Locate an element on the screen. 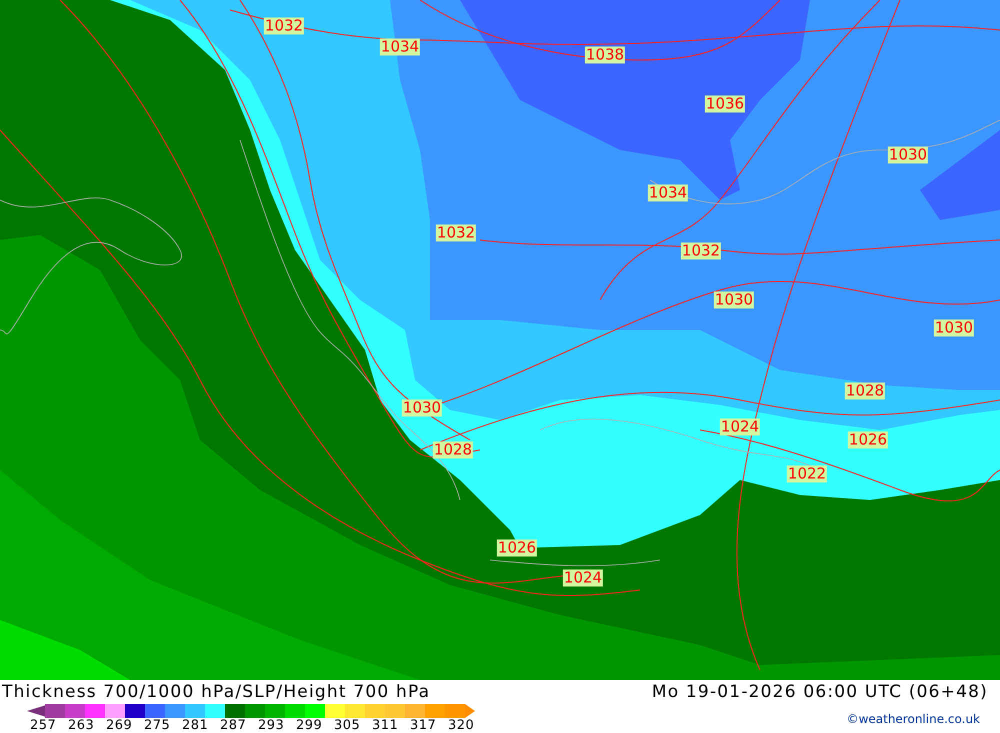 The height and width of the screenshot is (733, 1000). map-title: Thickness 700/1000 hPa/SLP/Height 700 hPa is located at coordinates (216, 692).